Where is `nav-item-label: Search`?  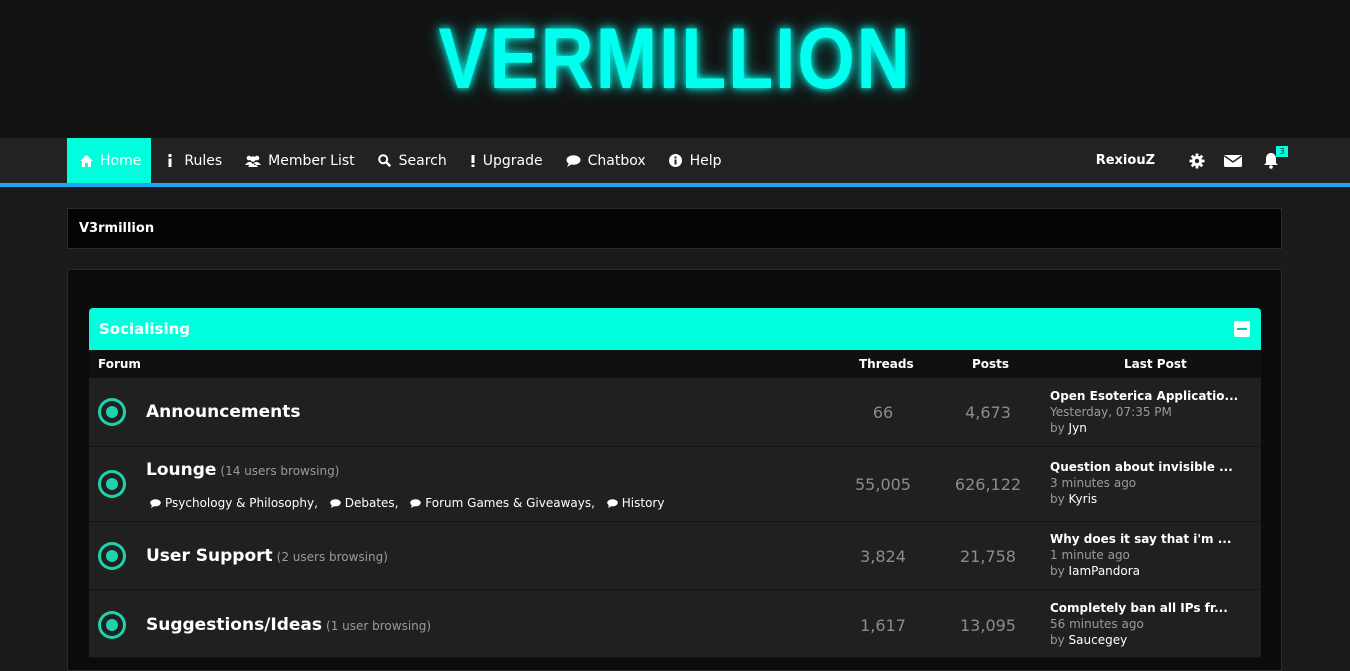 nav-item-label: Search is located at coordinates (422, 160).